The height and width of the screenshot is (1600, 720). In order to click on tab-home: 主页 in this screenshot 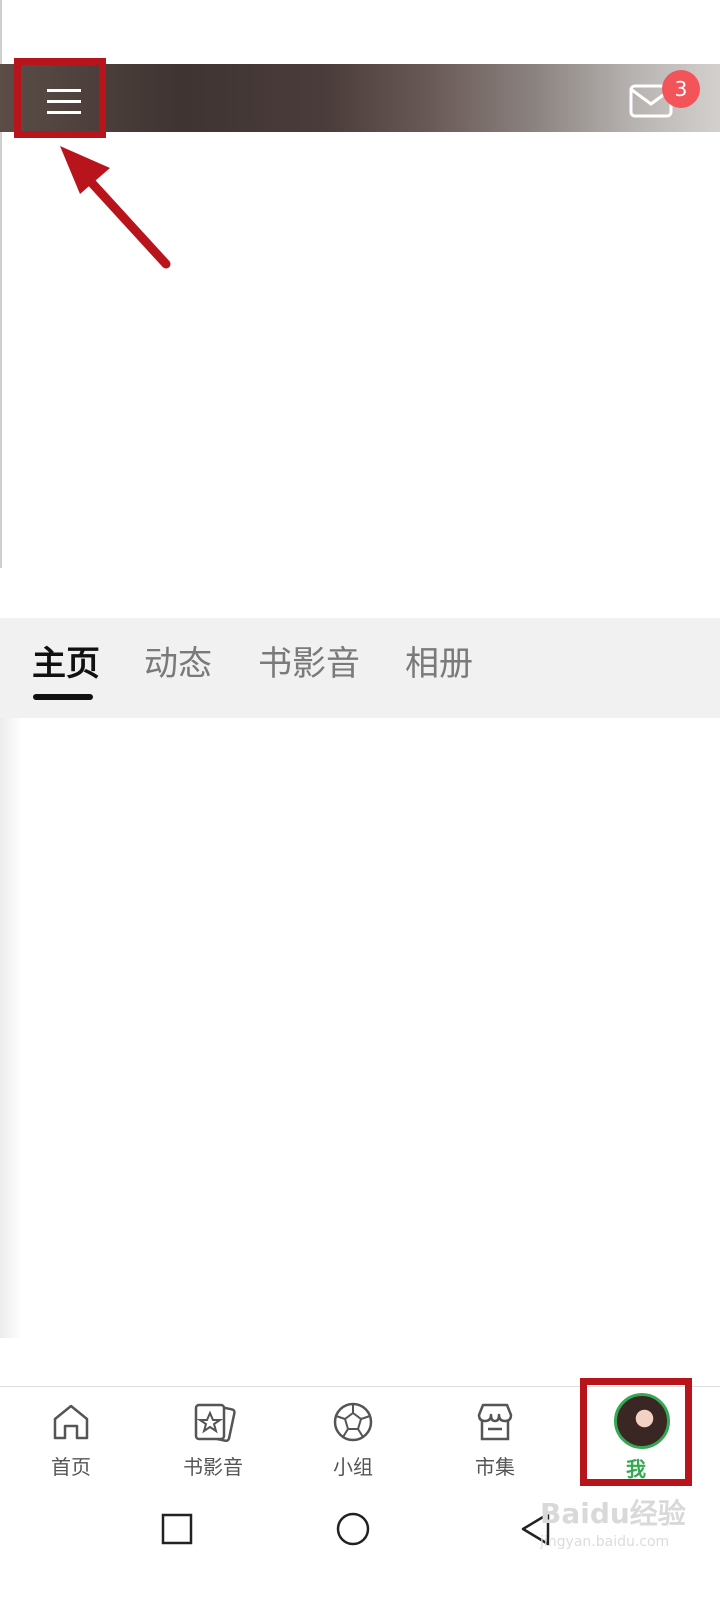, I will do `click(66, 660)`.